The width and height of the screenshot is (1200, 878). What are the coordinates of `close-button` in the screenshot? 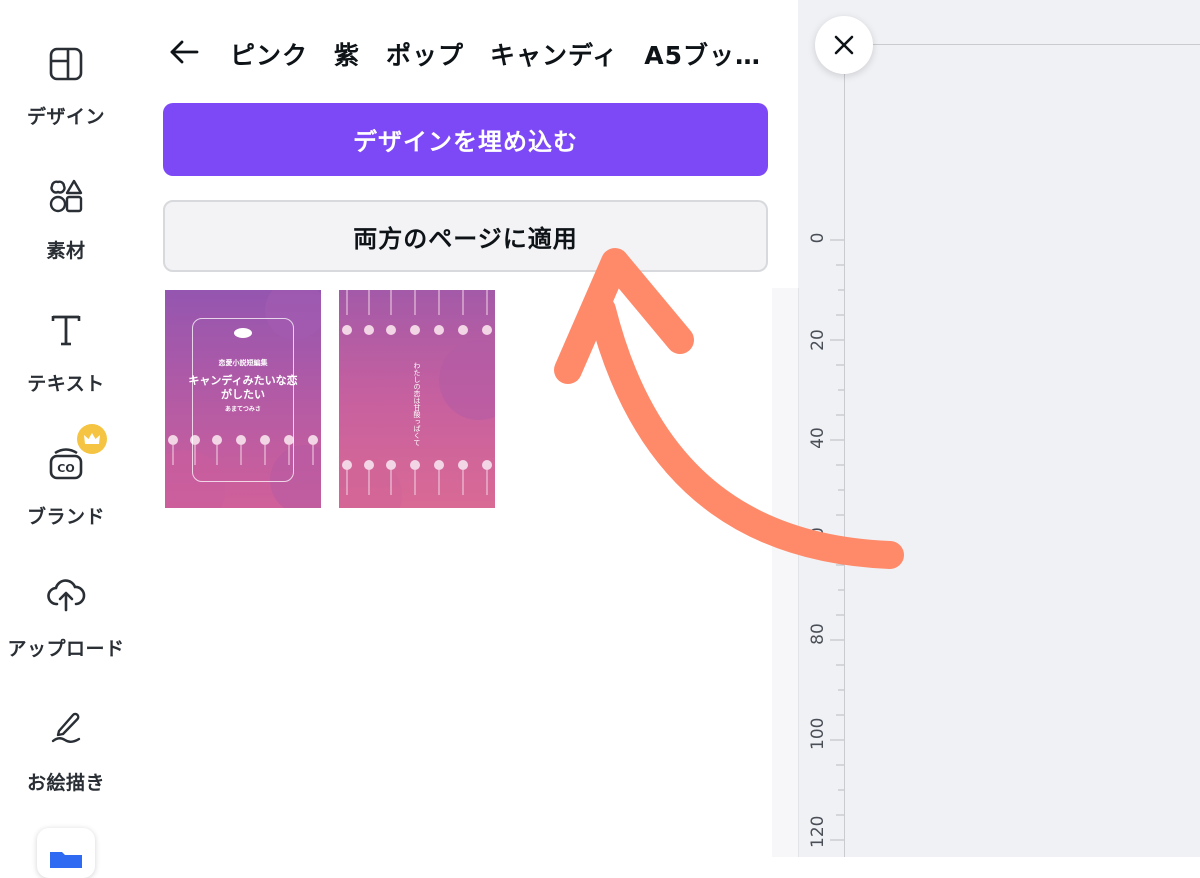 It's located at (844, 45).